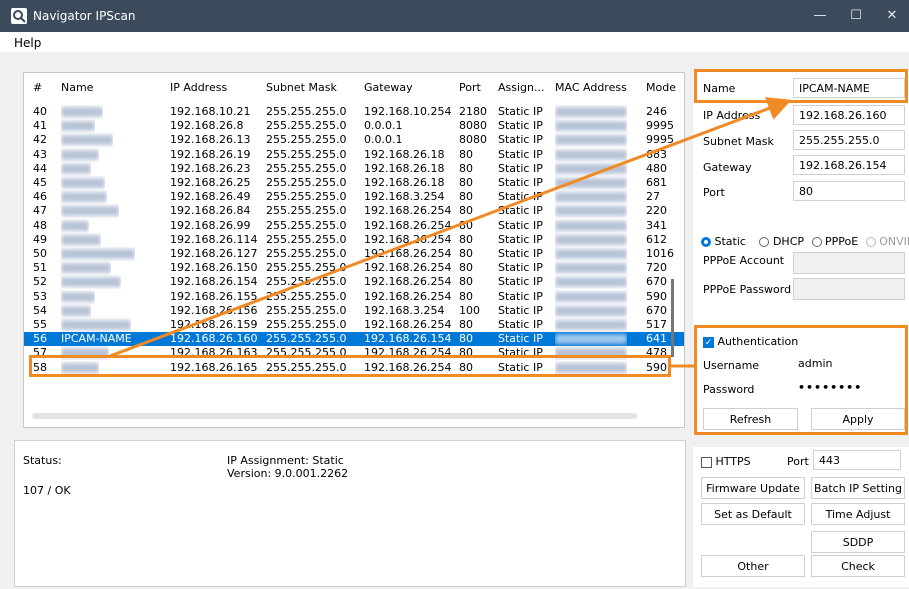 Image resolution: width=909 pixels, height=589 pixels. I want to click on set-as-default-button: Set as Default, so click(753, 514).